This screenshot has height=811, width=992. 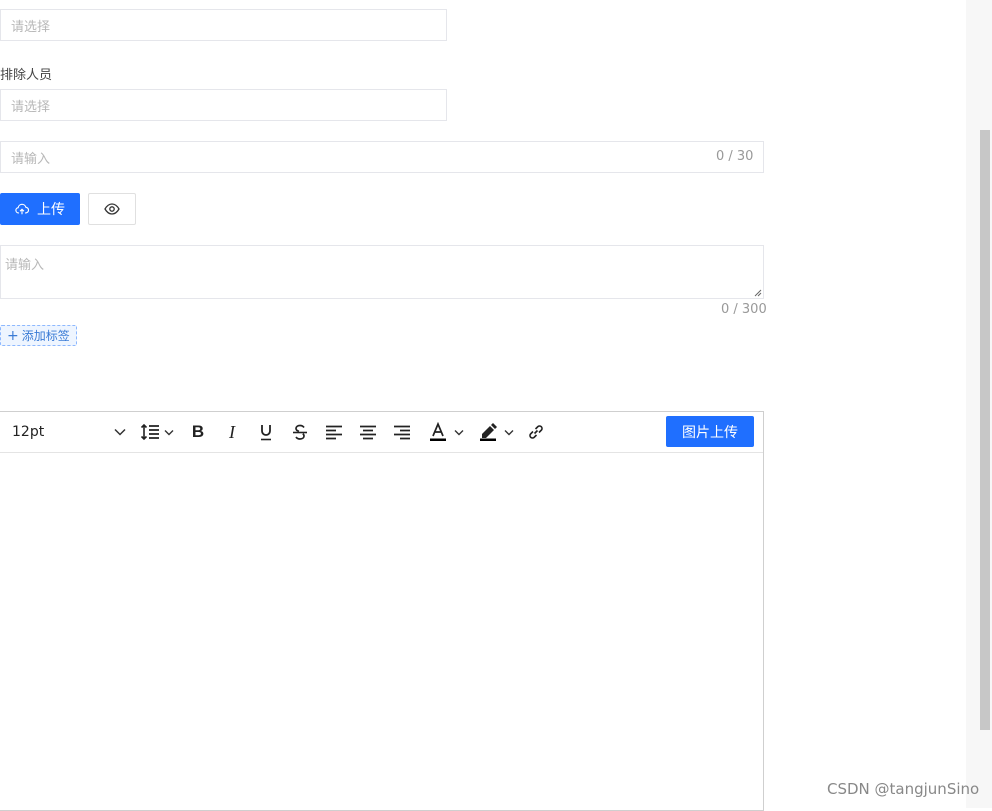 I want to click on highlight-color-button, so click(x=496, y=432).